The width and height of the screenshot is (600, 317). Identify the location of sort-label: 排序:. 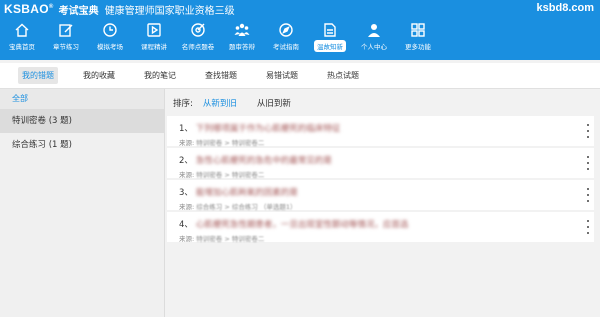
(183, 104).